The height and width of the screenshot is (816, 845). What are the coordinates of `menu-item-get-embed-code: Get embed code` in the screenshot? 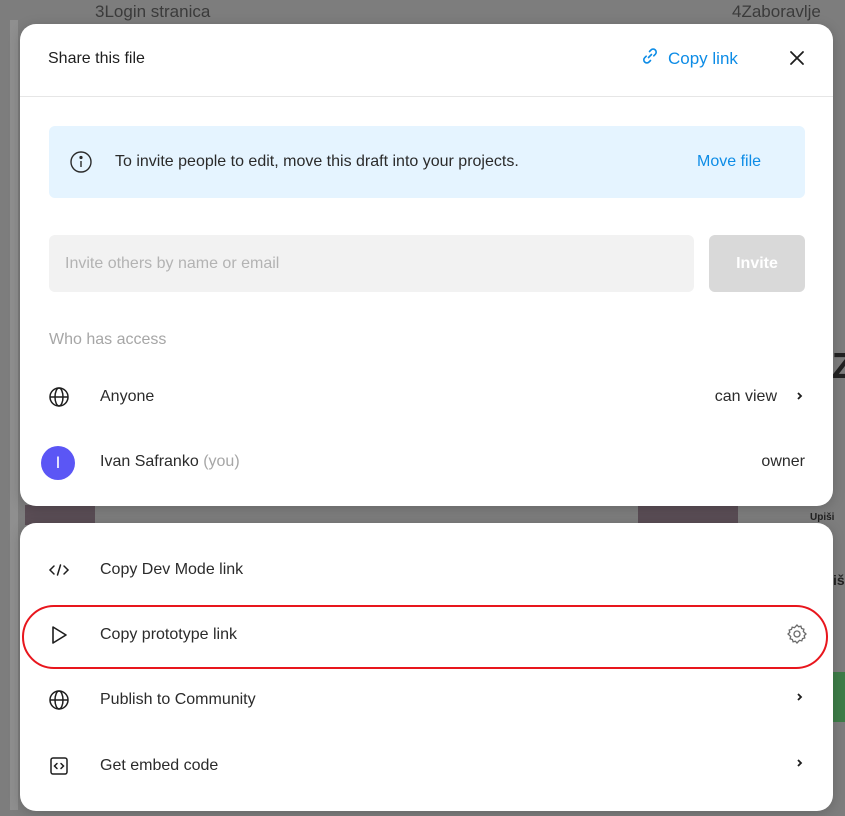 It's located at (426, 767).